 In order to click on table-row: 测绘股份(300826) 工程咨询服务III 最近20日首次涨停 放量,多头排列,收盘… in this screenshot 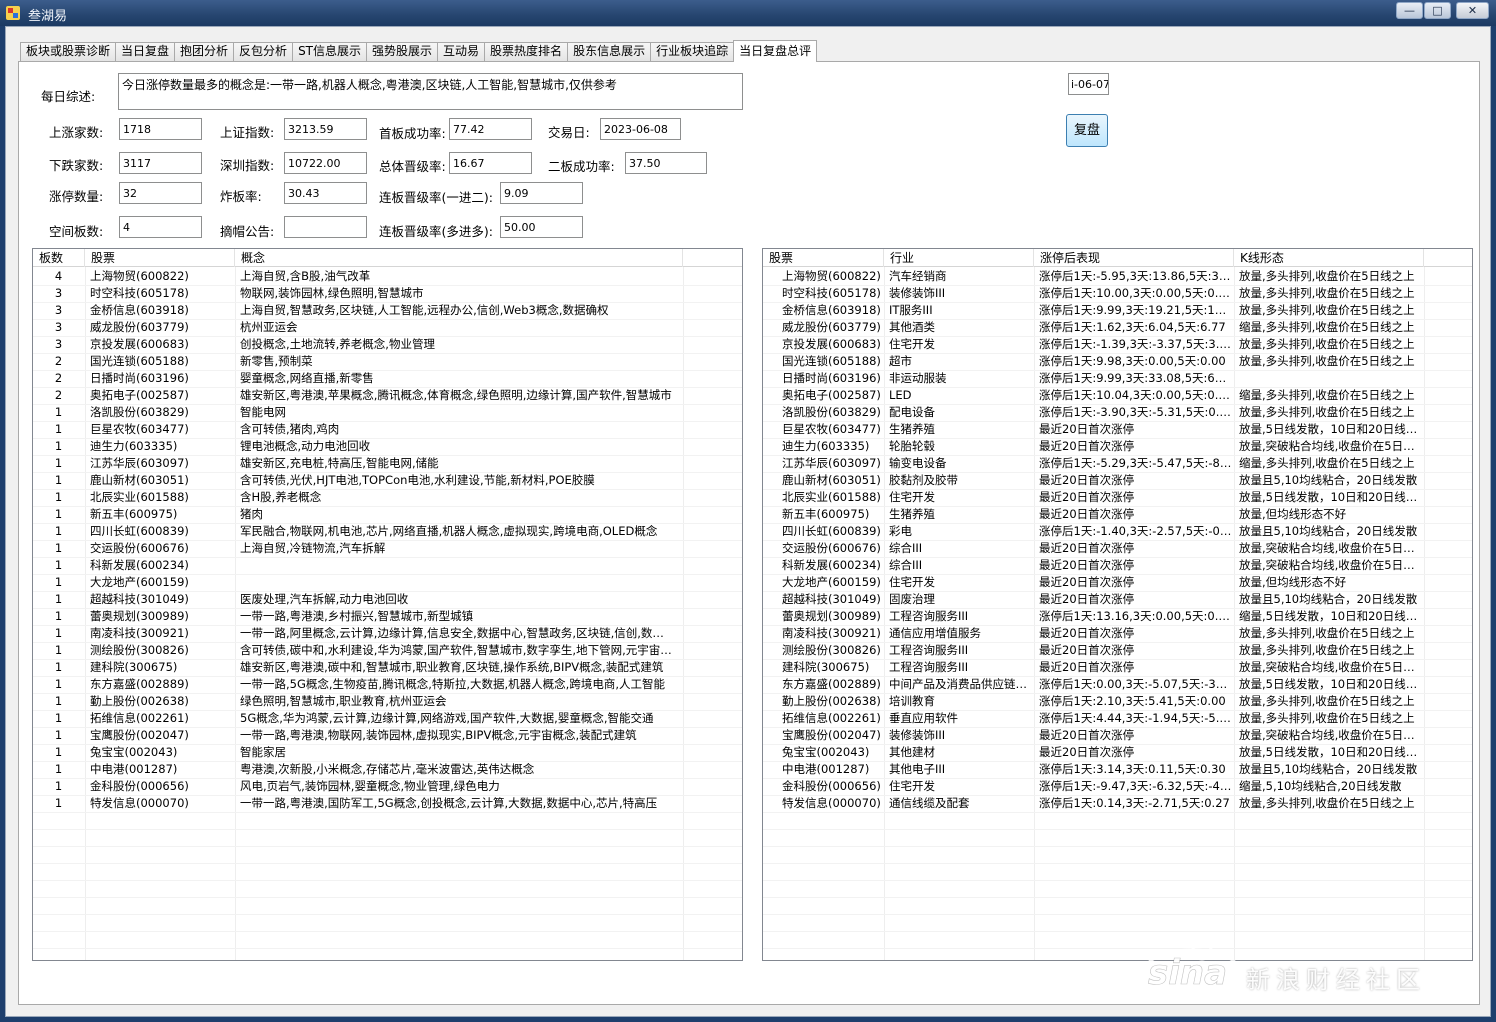, I will do `click(1117, 650)`.